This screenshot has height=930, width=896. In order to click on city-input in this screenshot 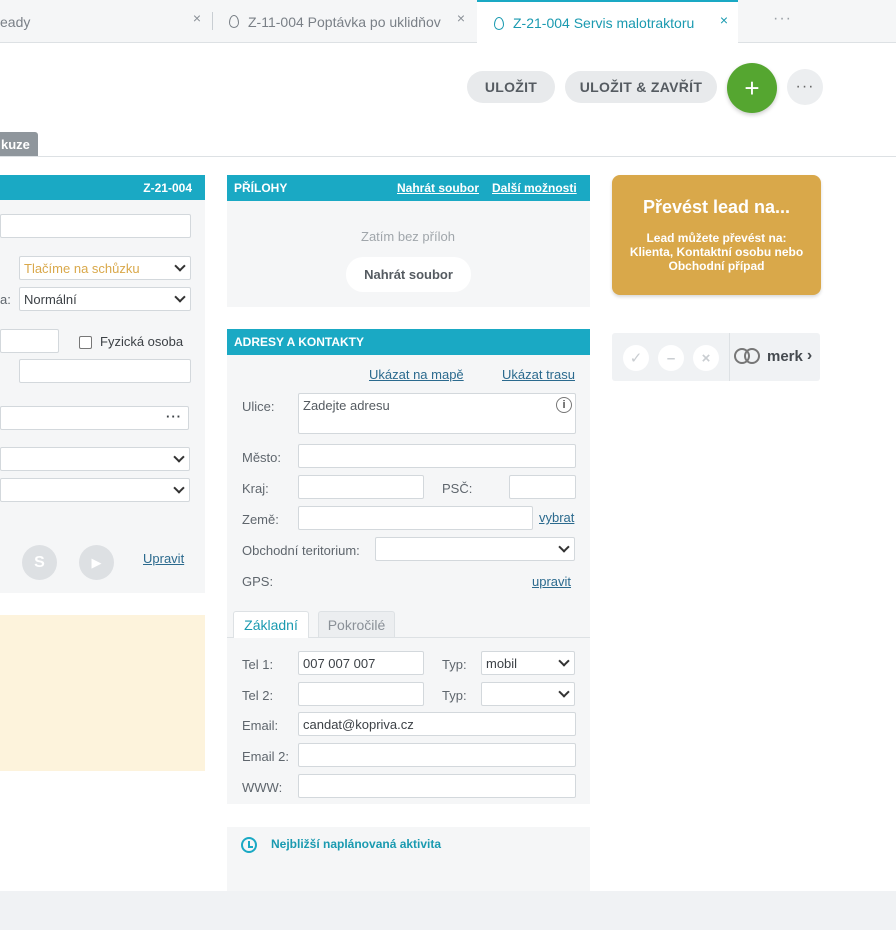, I will do `click(437, 456)`.